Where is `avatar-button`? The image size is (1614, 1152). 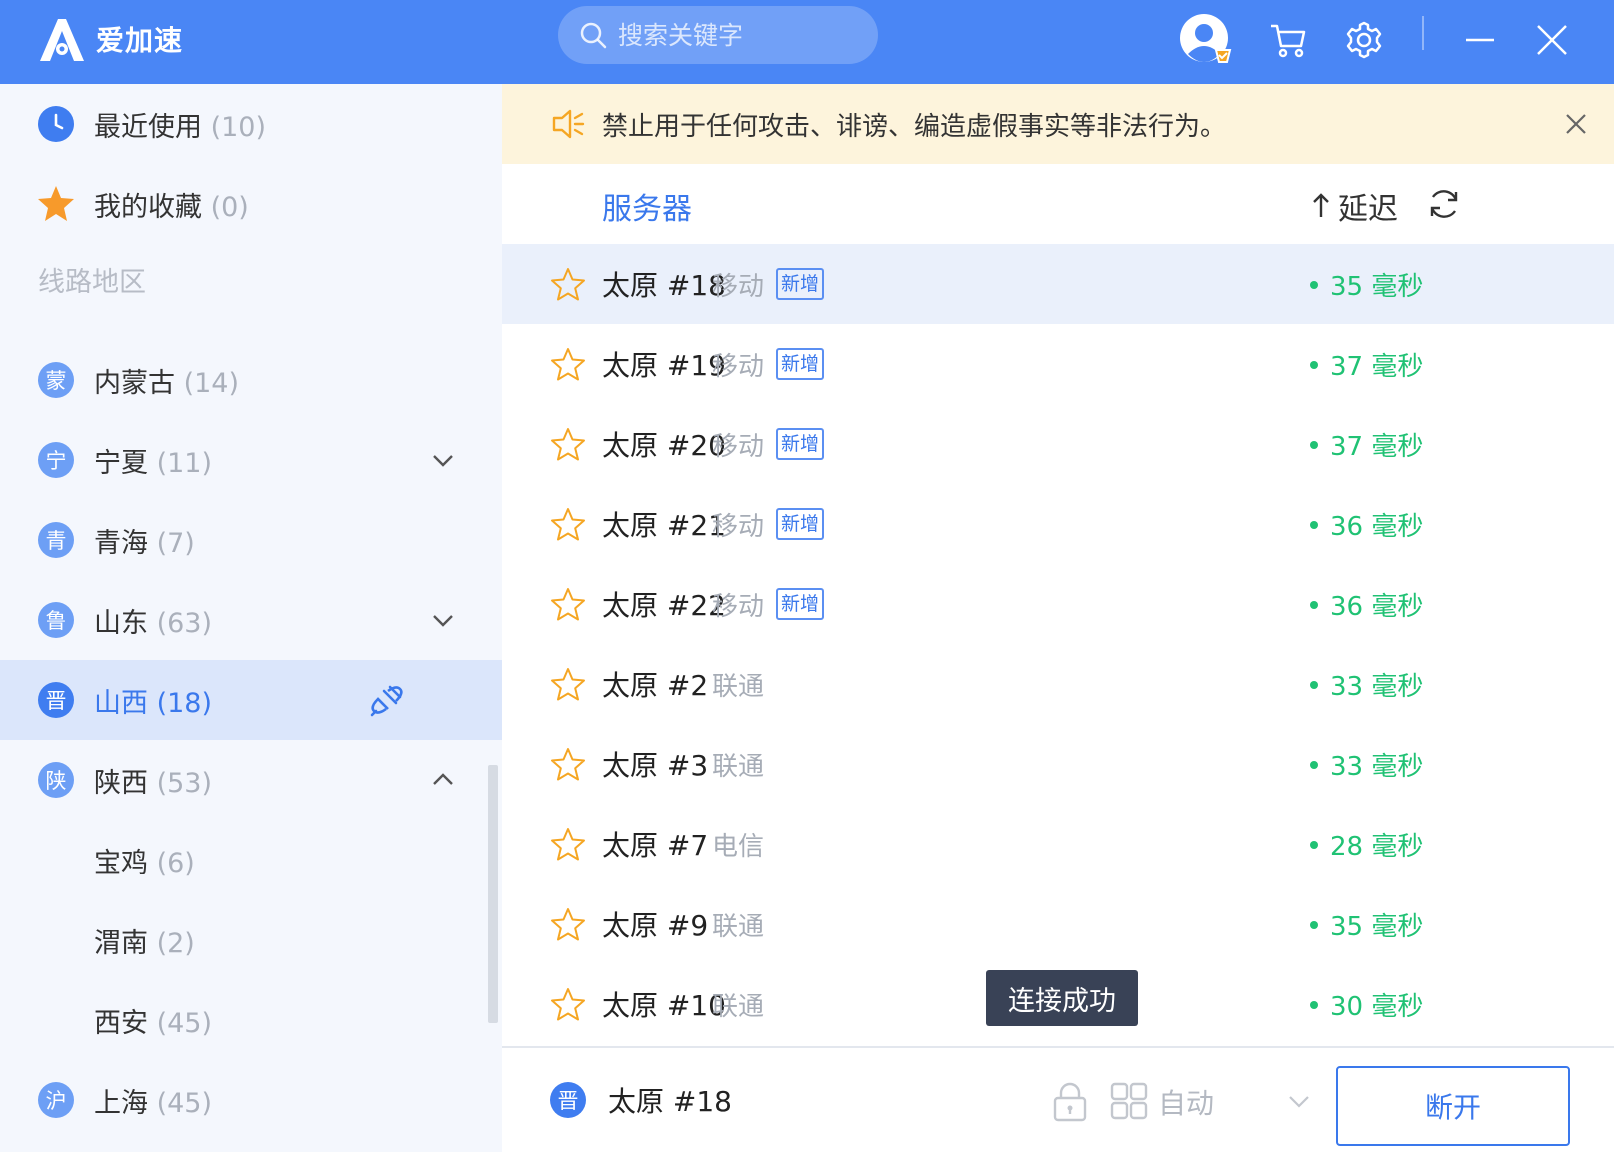
avatar-button is located at coordinates (1206, 40).